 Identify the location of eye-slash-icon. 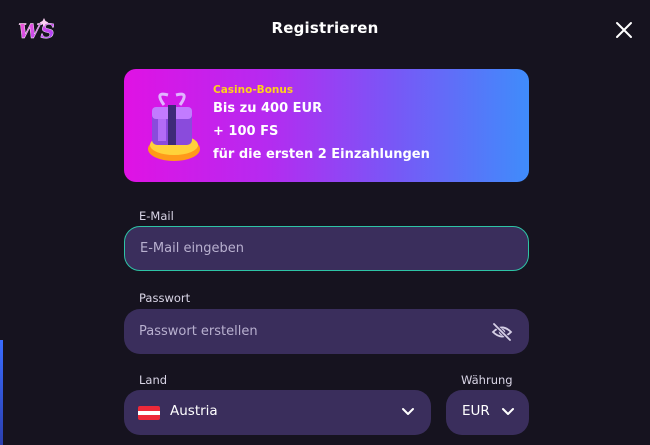
(502, 332).